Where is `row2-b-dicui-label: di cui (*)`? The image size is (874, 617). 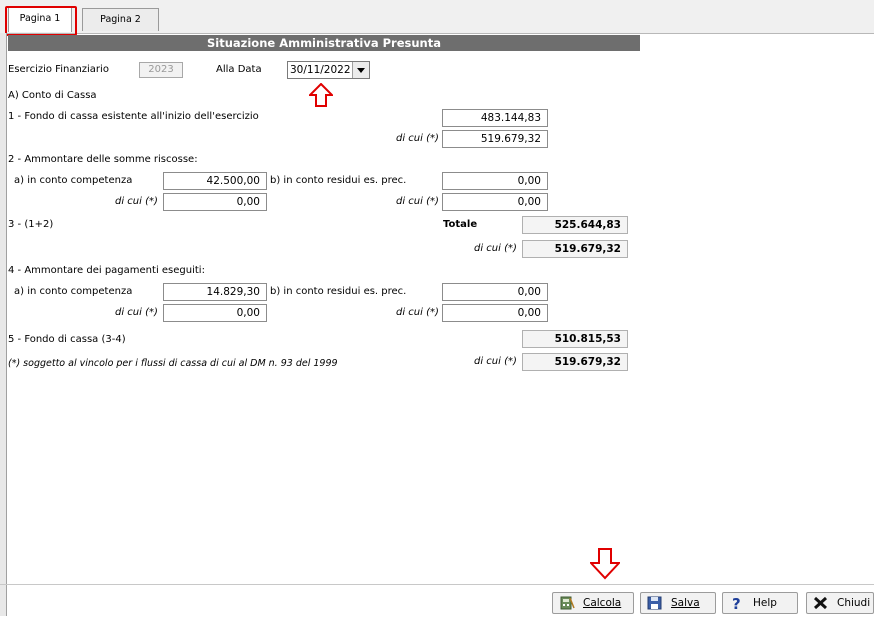 row2-b-dicui-label: di cui (*) is located at coordinates (417, 201).